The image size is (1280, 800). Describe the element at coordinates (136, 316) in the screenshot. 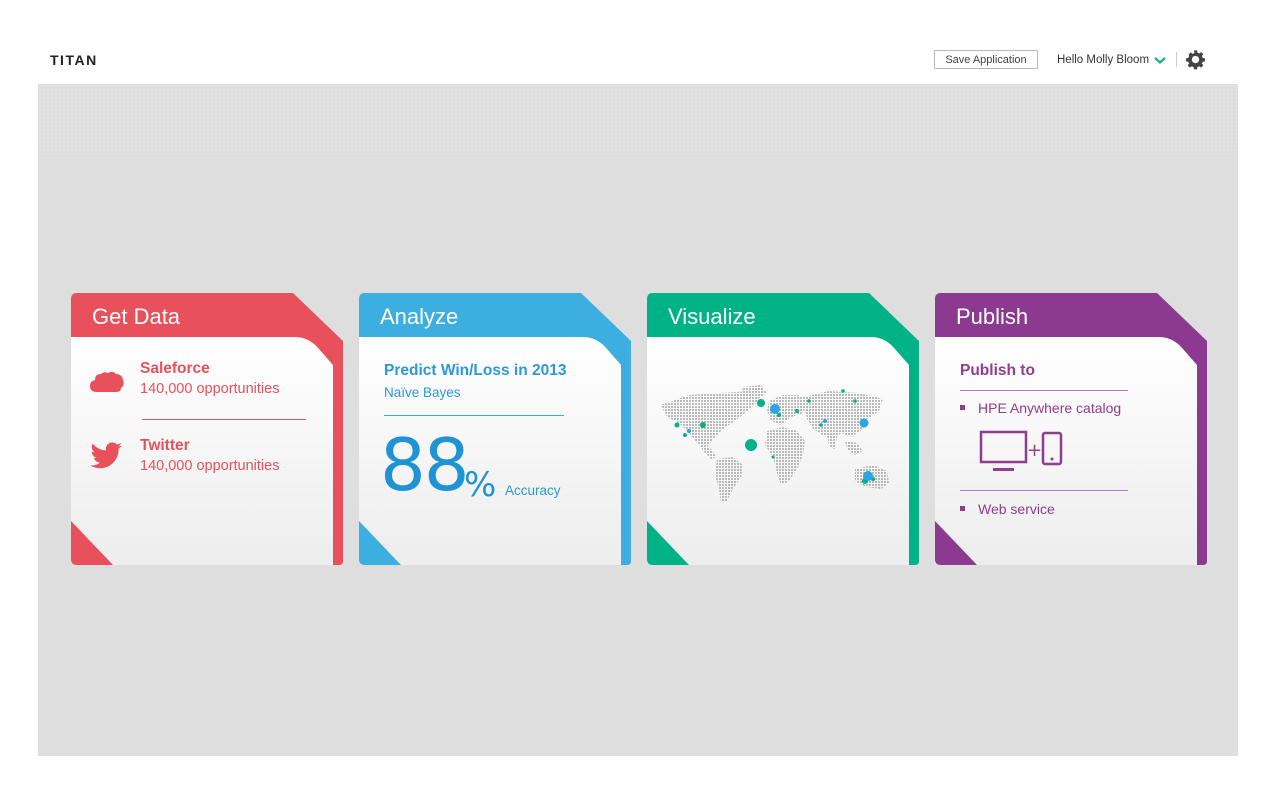

I see `card-get-data-title: Get Data` at that location.